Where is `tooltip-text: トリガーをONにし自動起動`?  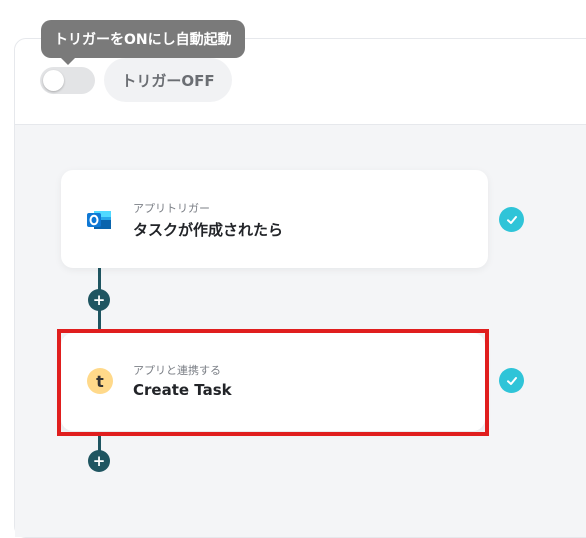
tooltip-text: トリガーをONにし自動起動 is located at coordinates (143, 40).